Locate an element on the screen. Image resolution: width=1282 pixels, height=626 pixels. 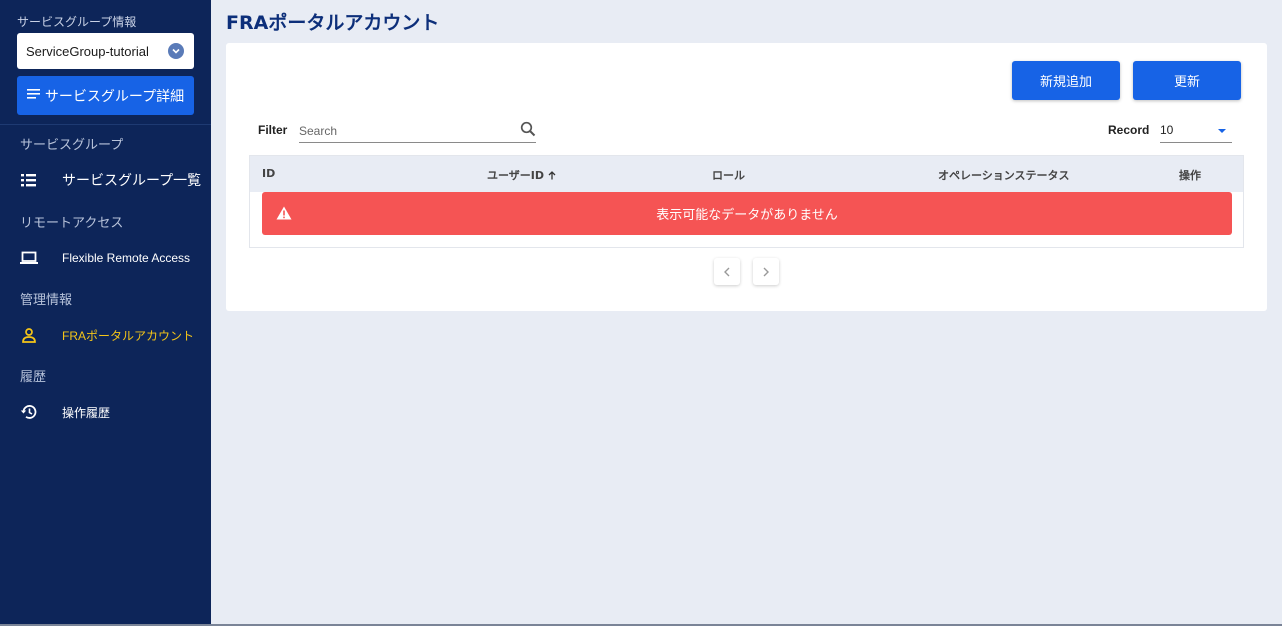
next-page-button is located at coordinates (766, 271).